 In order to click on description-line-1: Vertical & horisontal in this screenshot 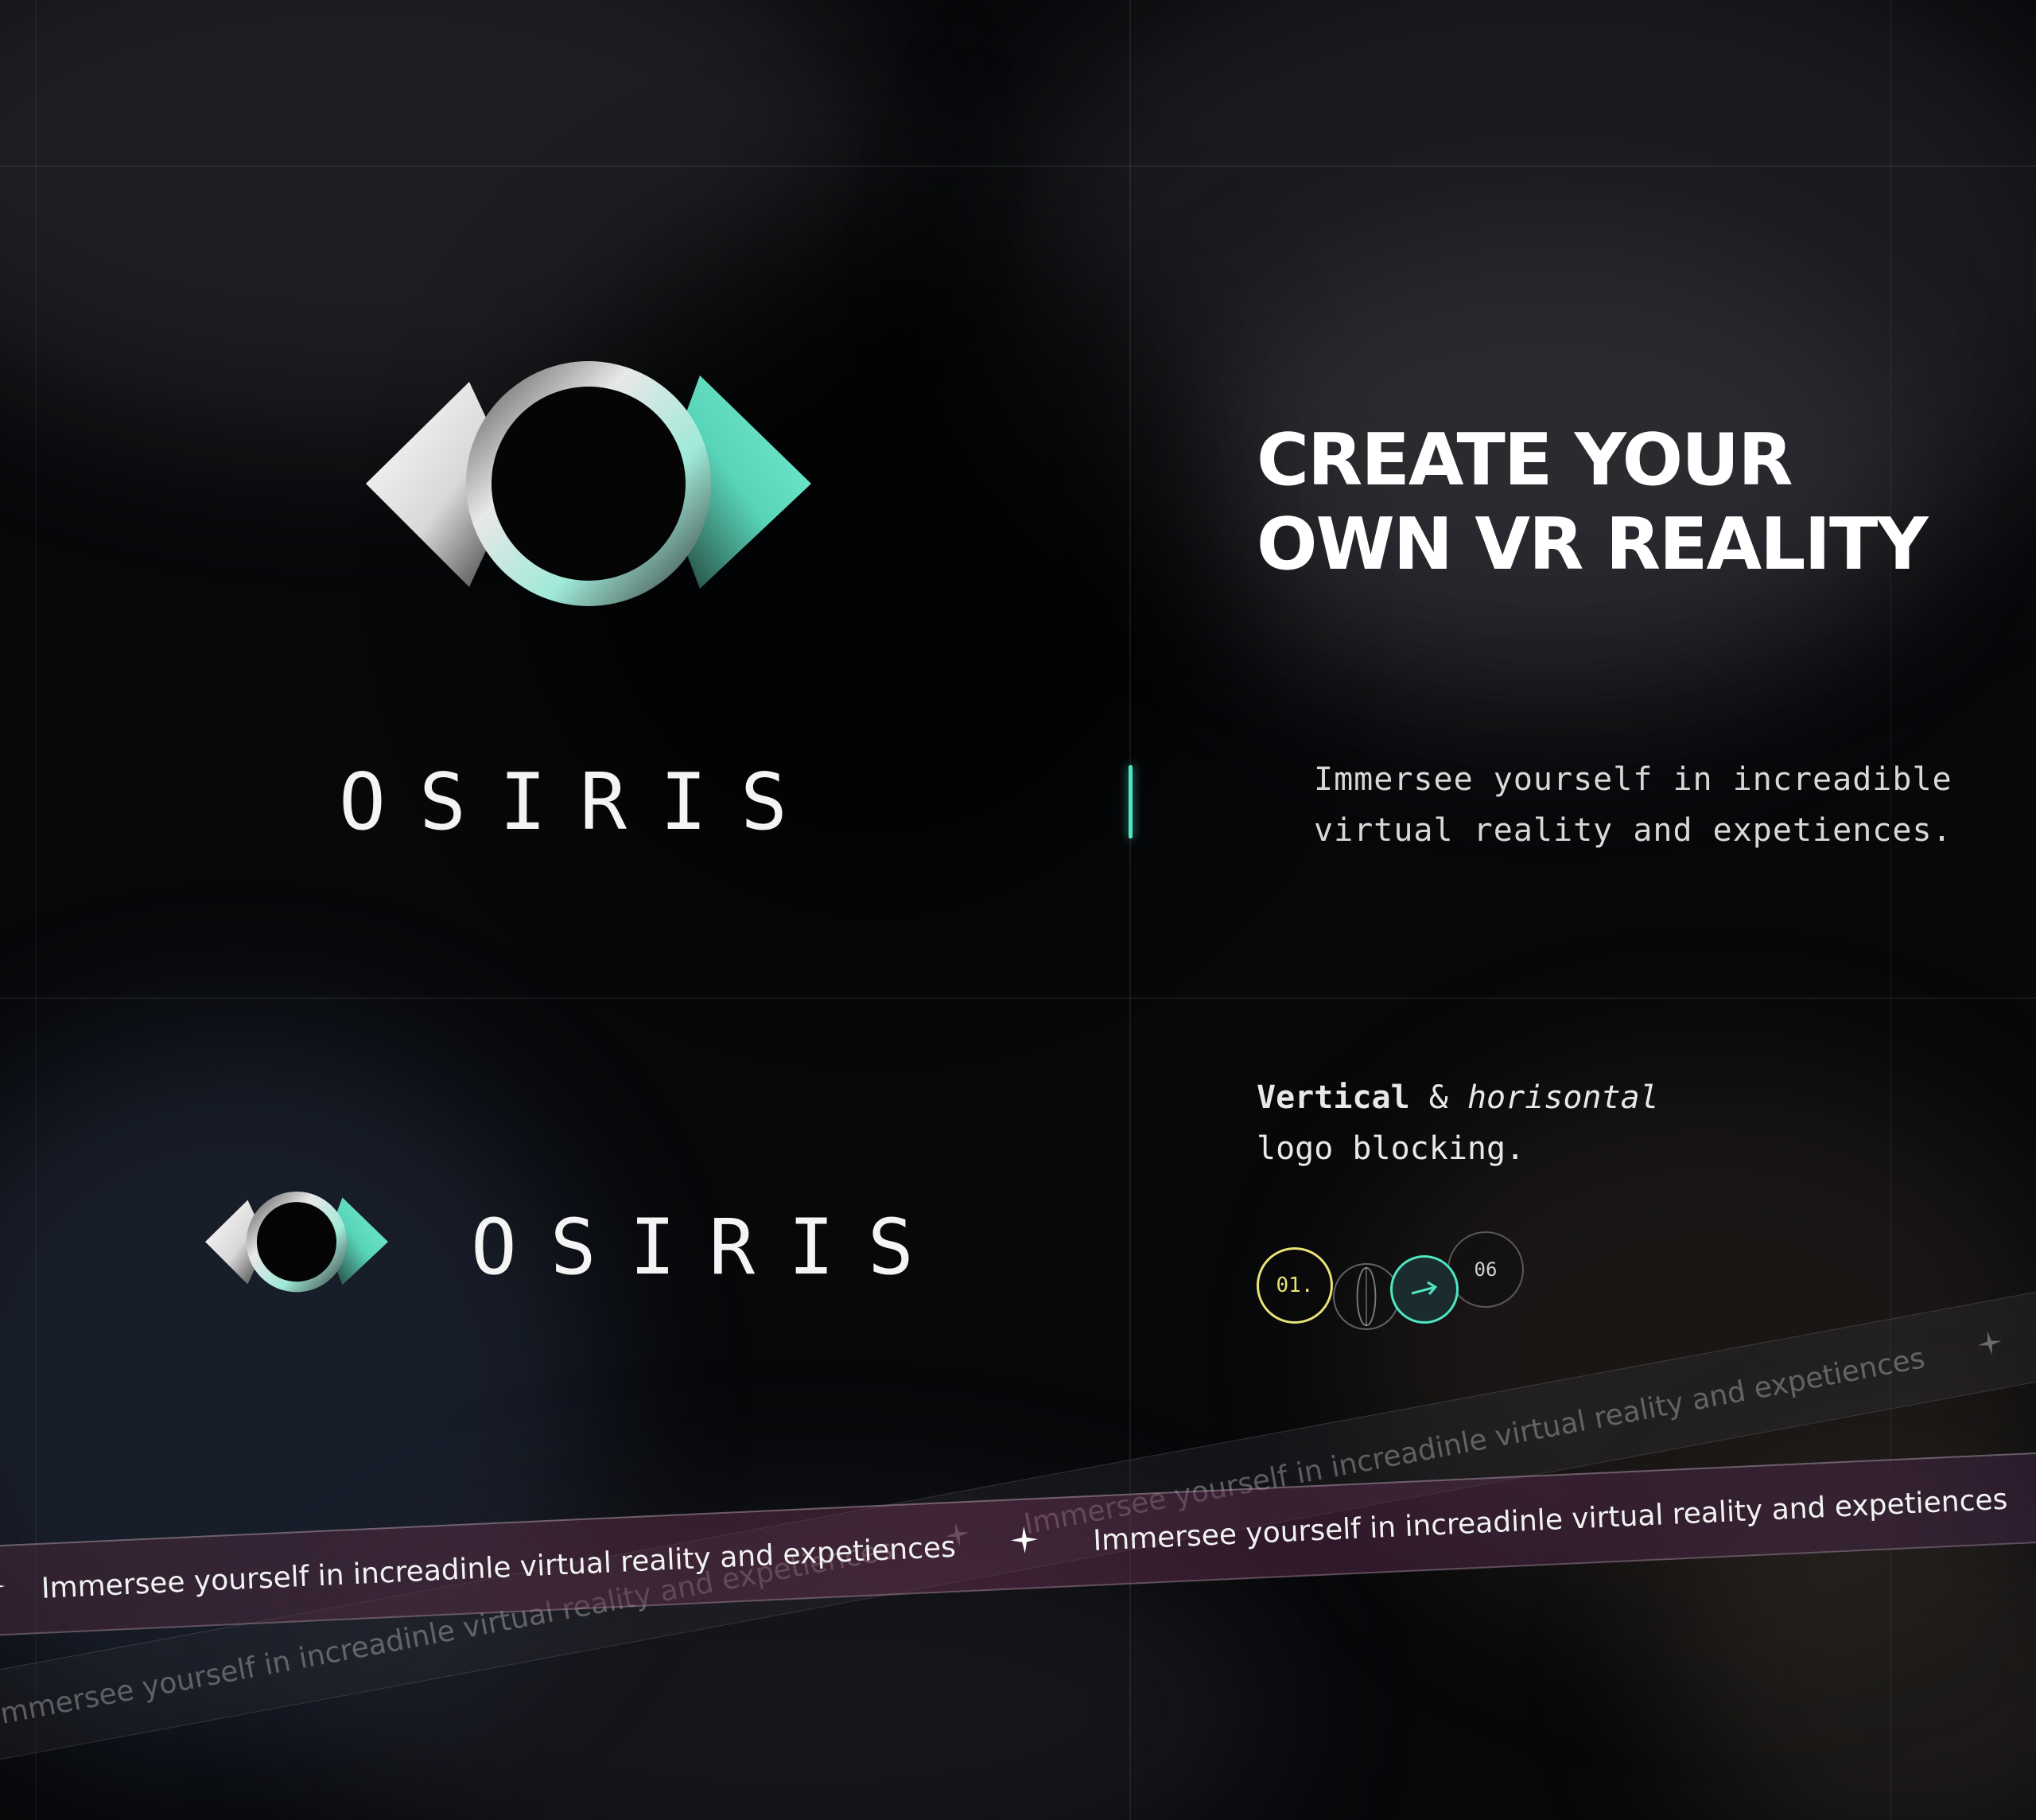, I will do `click(1458, 1097)`.